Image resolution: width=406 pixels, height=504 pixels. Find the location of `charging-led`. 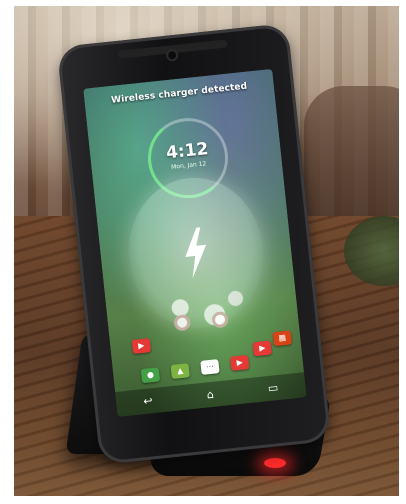

charging-led is located at coordinates (275, 463).